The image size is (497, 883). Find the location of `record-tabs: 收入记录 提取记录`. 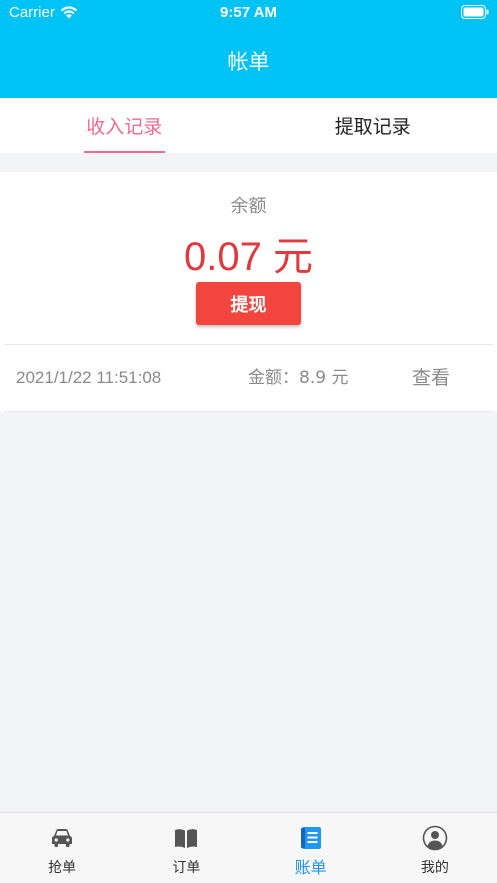

record-tabs: 收入记录 提取记录 is located at coordinates (248, 125).